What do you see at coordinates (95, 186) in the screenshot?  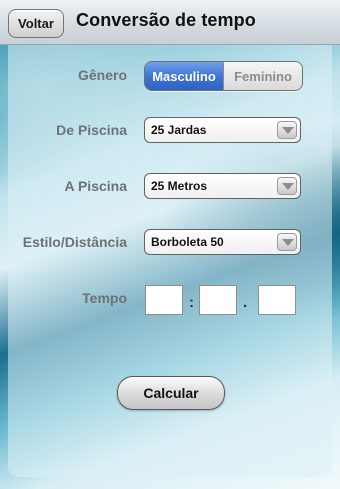 I see `a-piscina-label: A Piscina` at bounding box center [95, 186].